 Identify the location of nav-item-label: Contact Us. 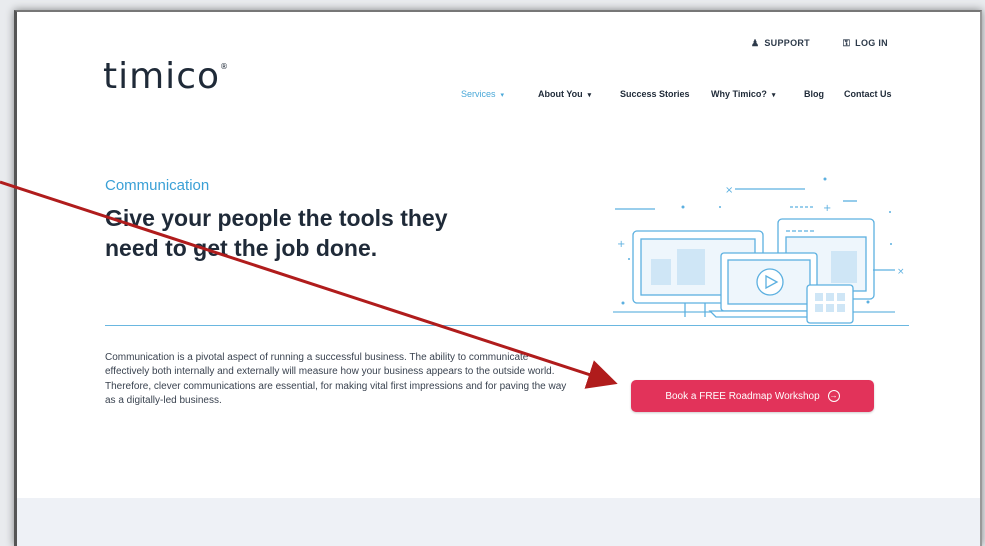
(868, 94).